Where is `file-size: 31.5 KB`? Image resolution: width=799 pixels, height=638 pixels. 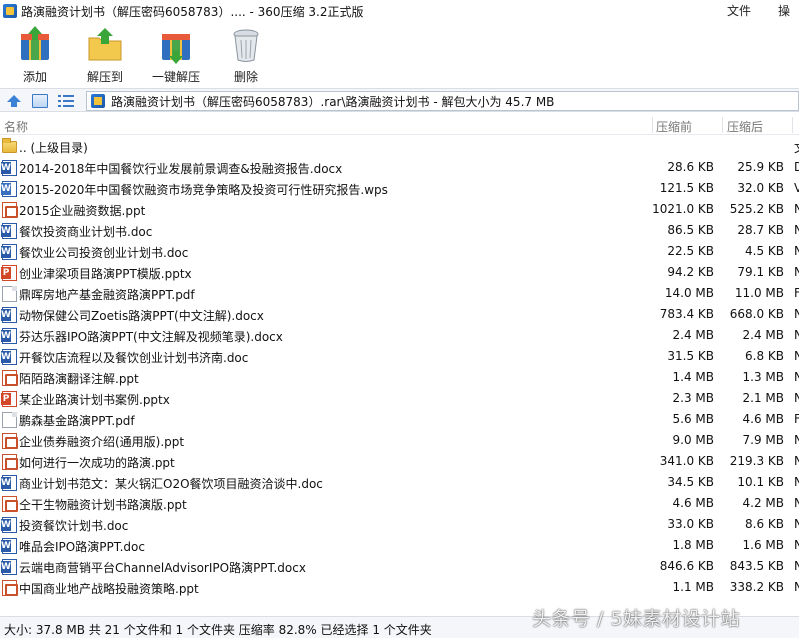 file-size: 31.5 KB is located at coordinates (690, 356).